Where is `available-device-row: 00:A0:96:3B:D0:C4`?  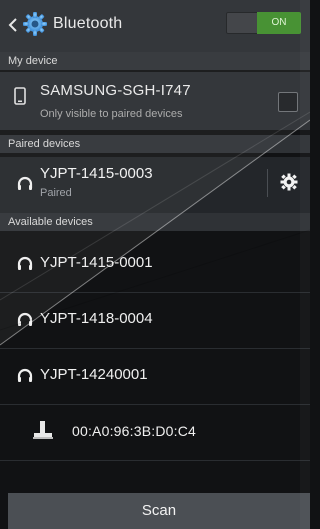
available-device-row: 00:A0:96:3B:D0:C4 is located at coordinates (155, 433).